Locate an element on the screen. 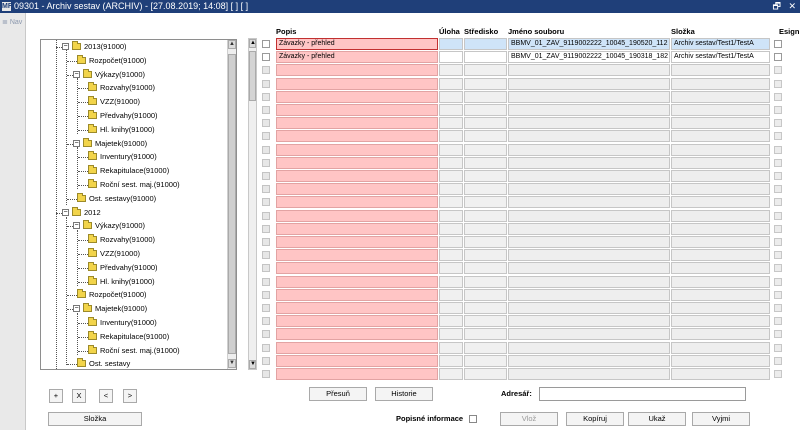 The image size is (800, 430). nav-toggle: ≣ Nav is located at coordinates (12, 22).